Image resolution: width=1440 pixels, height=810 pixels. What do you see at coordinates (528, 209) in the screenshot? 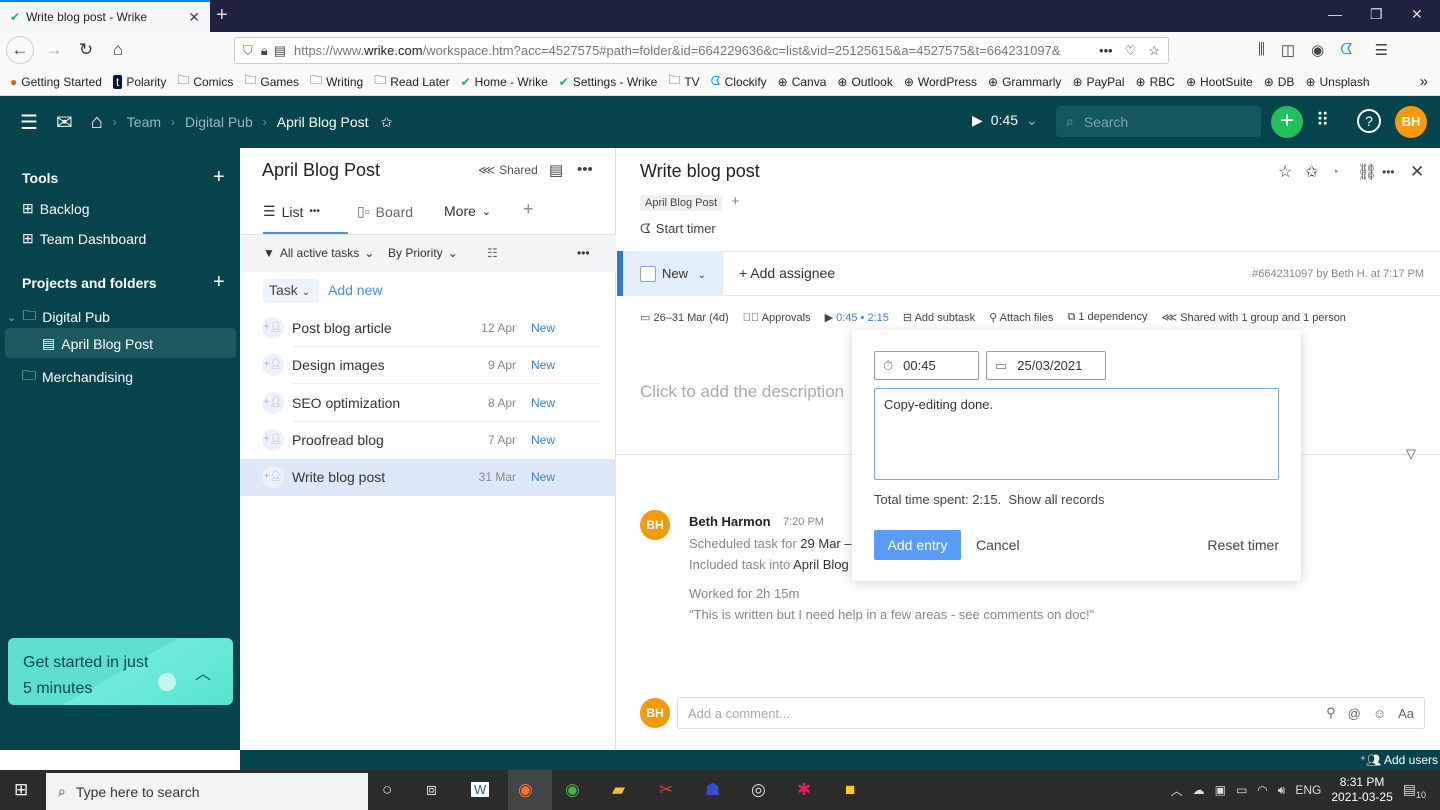
I see `add-view-icon: +` at bounding box center [528, 209].